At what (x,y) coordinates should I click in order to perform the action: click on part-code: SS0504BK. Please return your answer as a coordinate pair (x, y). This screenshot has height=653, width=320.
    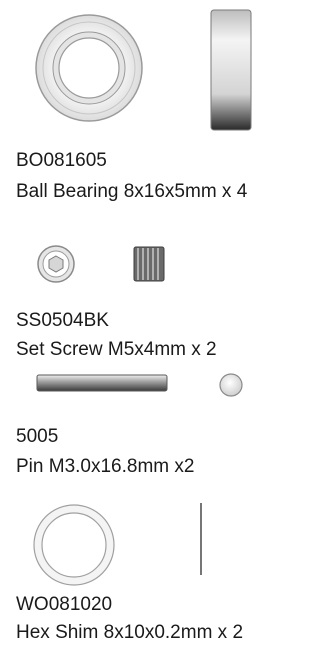
    Looking at the image, I should click on (62, 320).